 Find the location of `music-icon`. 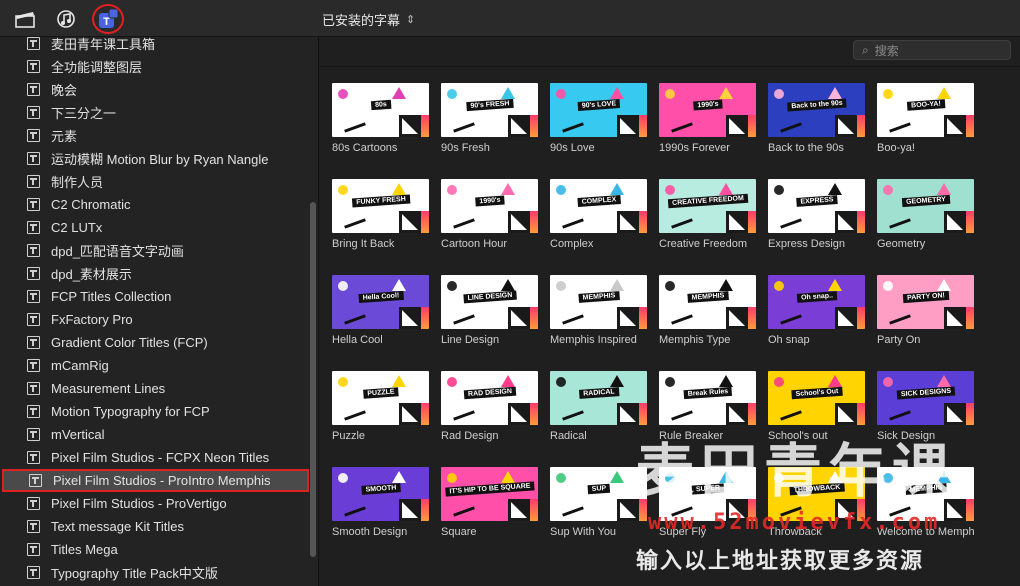

music-icon is located at coordinates (66, 19).